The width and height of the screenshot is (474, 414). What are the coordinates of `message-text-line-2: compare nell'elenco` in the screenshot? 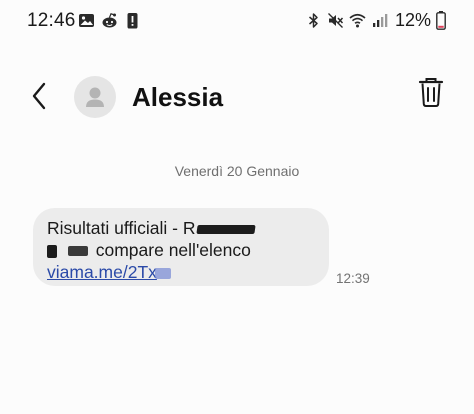 It's located at (173, 250).